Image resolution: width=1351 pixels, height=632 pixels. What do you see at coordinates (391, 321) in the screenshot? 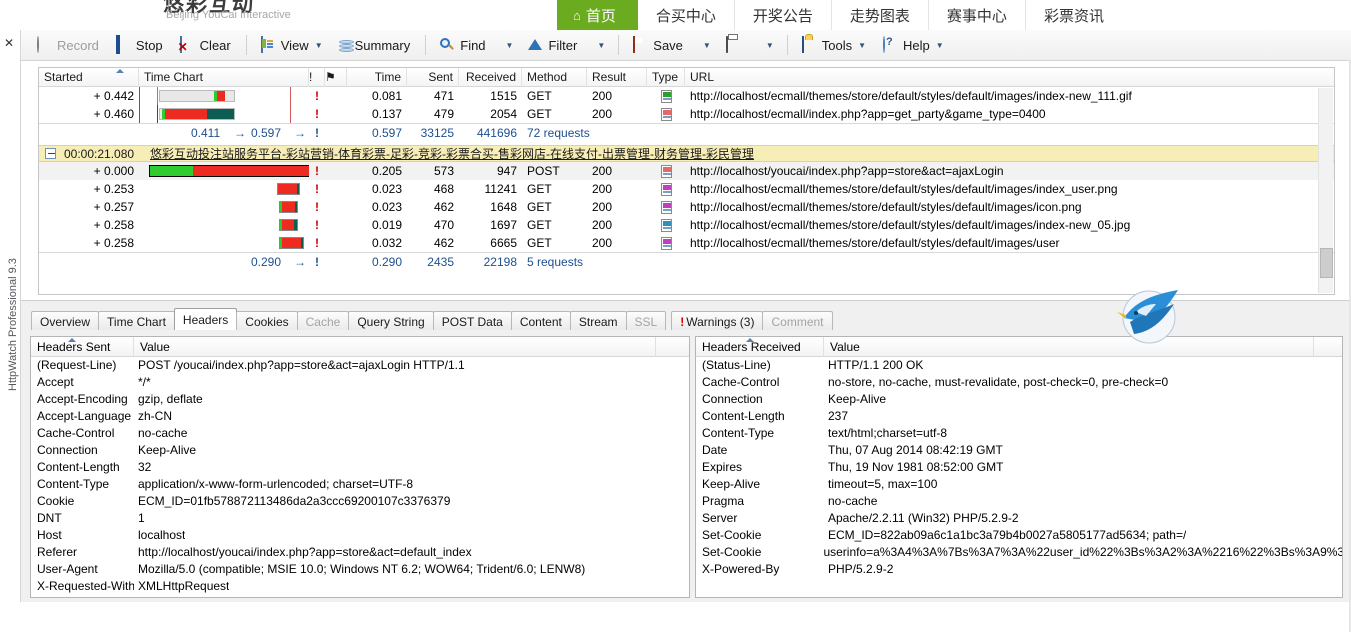
I see `tab-query-string: Query String` at bounding box center [391, 321].